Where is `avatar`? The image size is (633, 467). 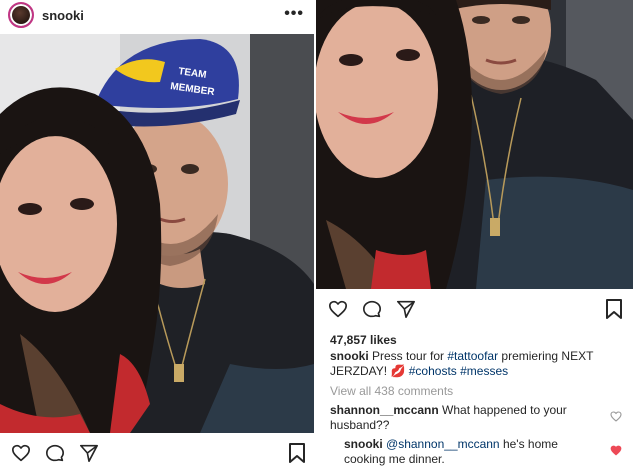
avatar is located at coordinates (21, 15).